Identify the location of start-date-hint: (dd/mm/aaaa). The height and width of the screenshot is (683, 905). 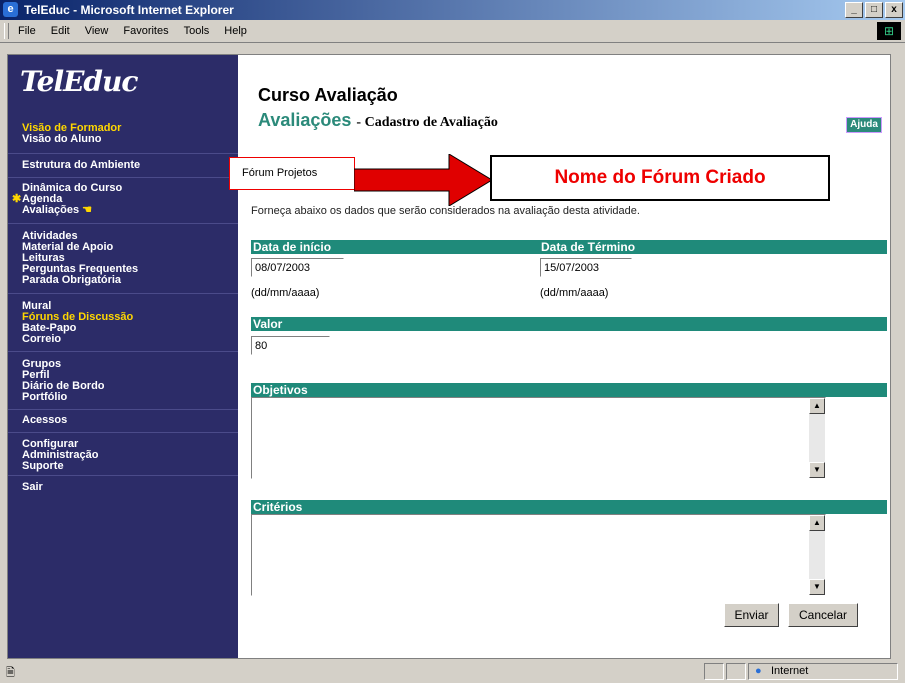
(285, 293).